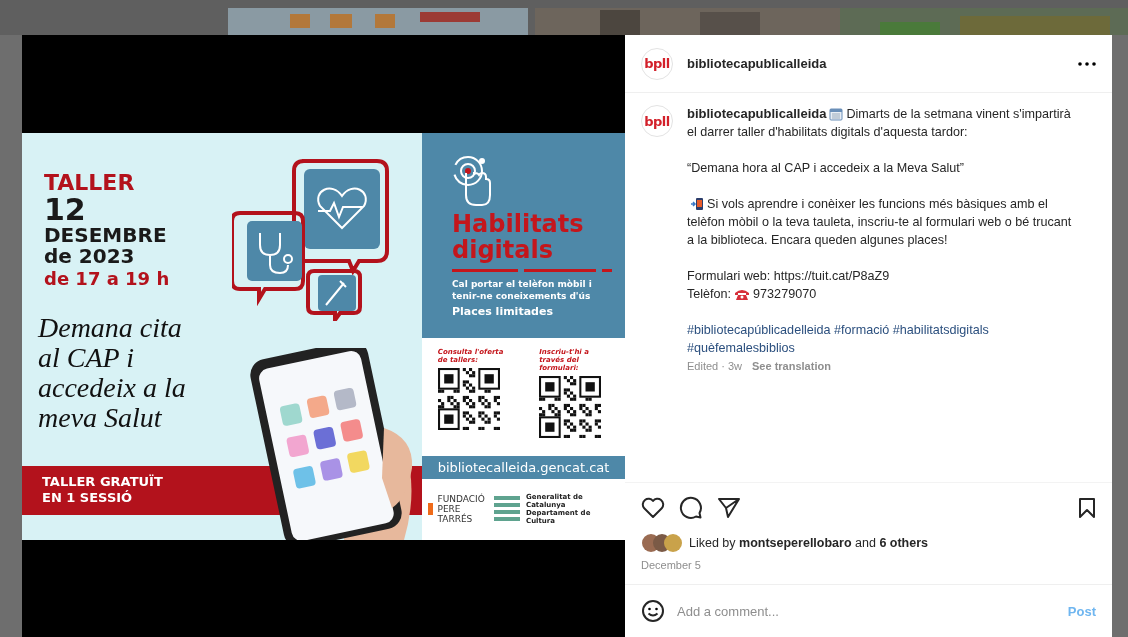 This screenshot has width=1128, height=637. Describe the element at coordinates (759, 330) in the screenshot. I see `hashtag-link: #bibliotecapúblicadelleida` at that location.